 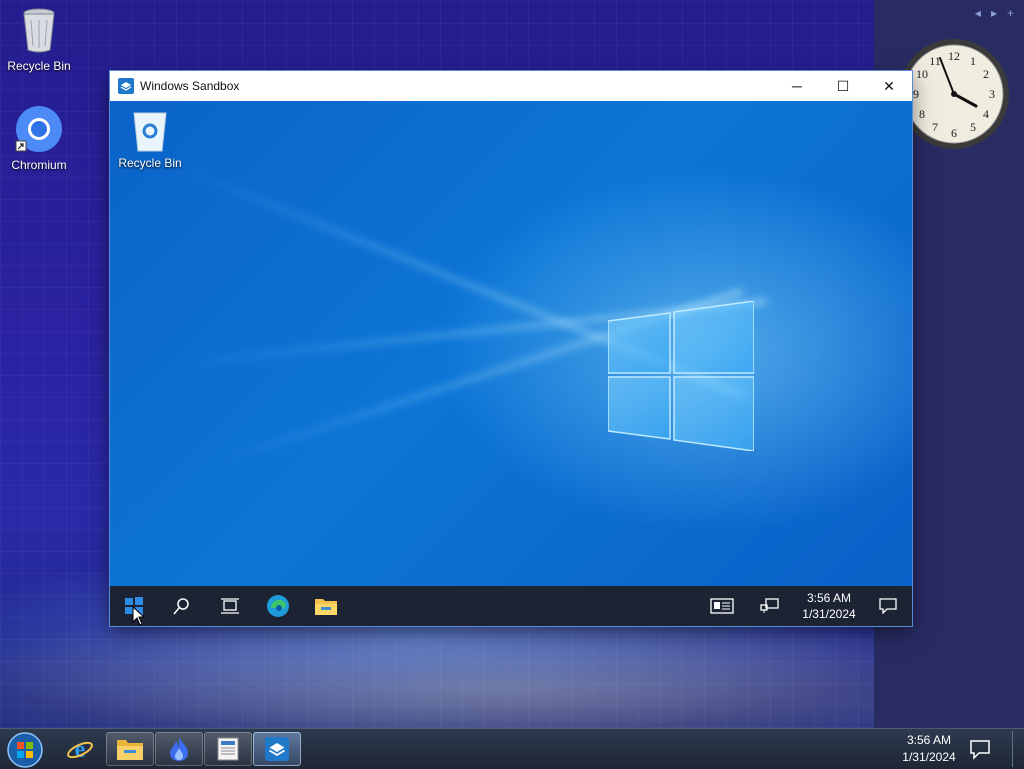 What do you see at coordinates (190, 86) in the screenshot?
I see `window-title: Windows Sandbox` at bounding box center [190, 86].